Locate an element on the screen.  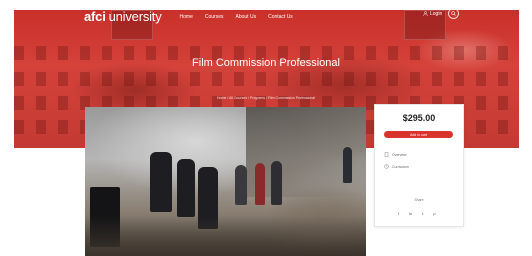
share-links: f in t p is located at coordinates (417, 213).